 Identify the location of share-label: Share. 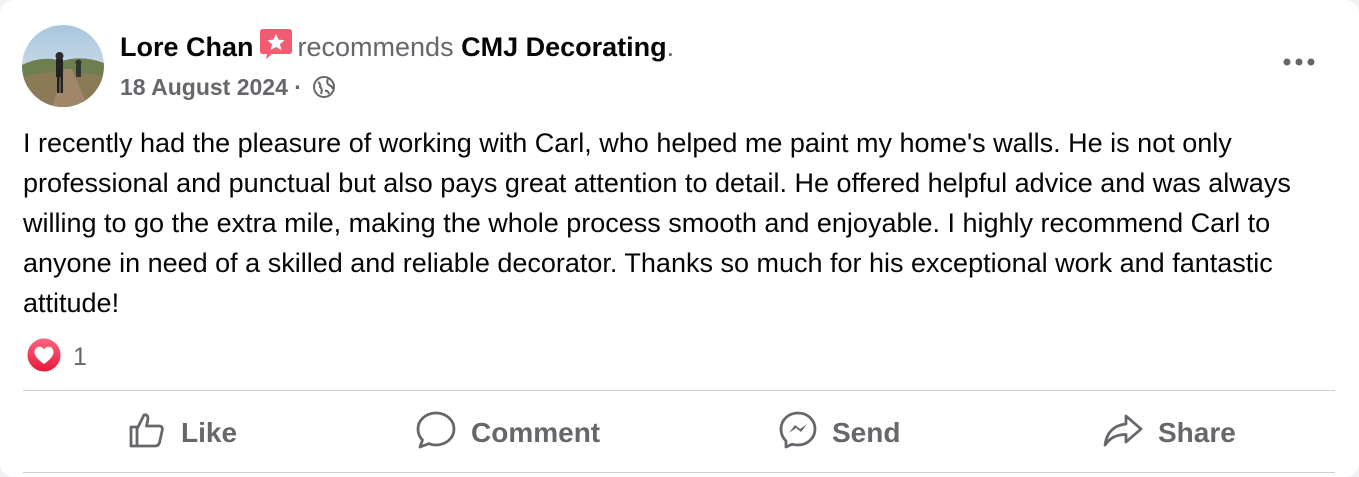
(1197, 432).